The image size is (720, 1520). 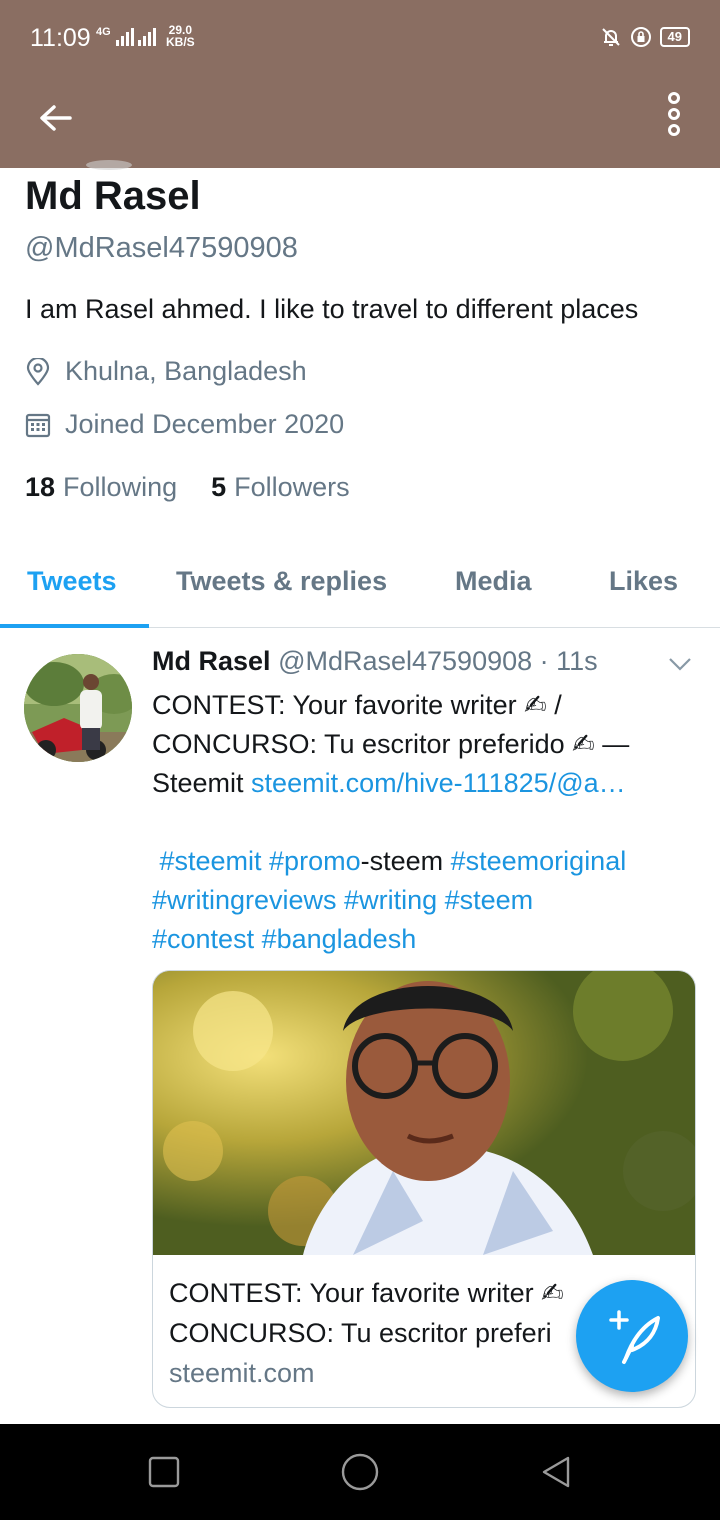 What do you see at coordinates (640, 37) in the screenshot?
I see `rotation-lock-icon` at bounding box center [640, 37].